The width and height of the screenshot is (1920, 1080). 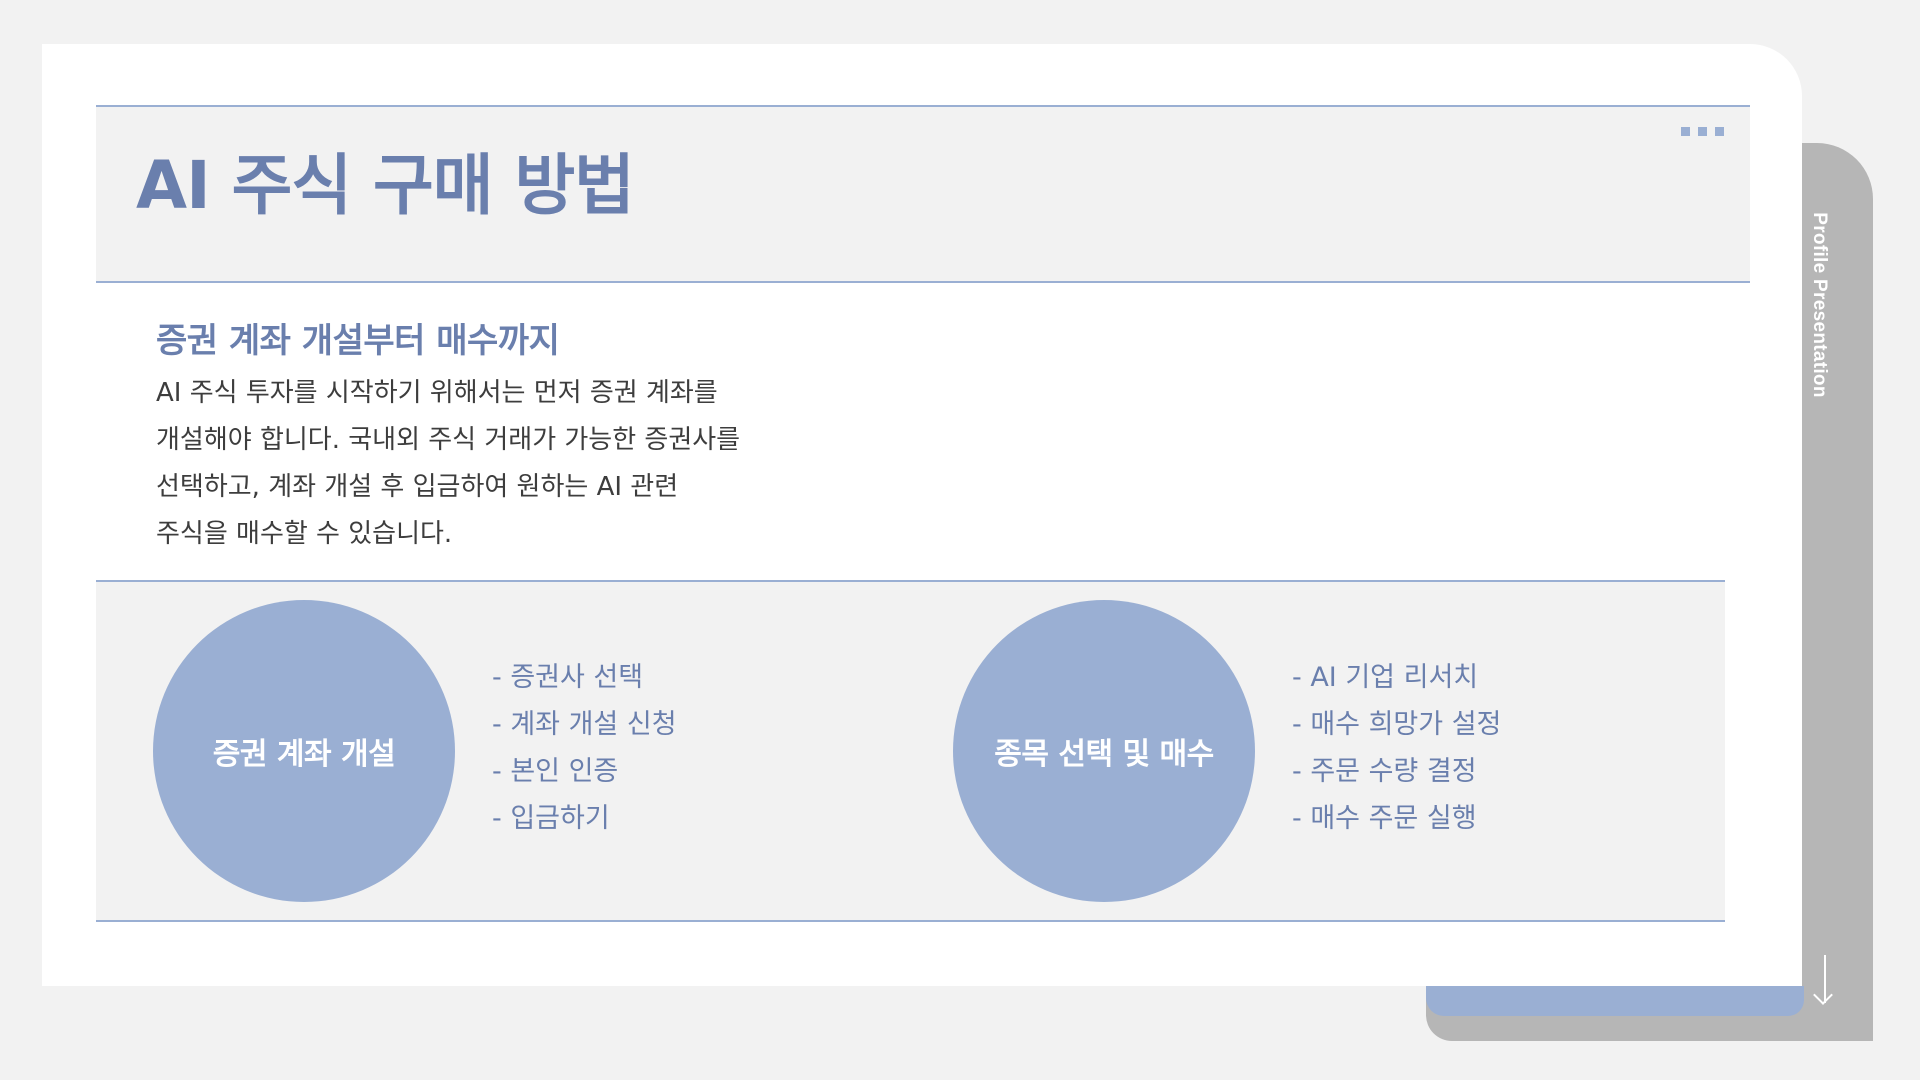 What do you see at coordinates (568, 677) in the screenshot?
I see `step-item: - 증권사 선택` at bounding box center [568, 677].